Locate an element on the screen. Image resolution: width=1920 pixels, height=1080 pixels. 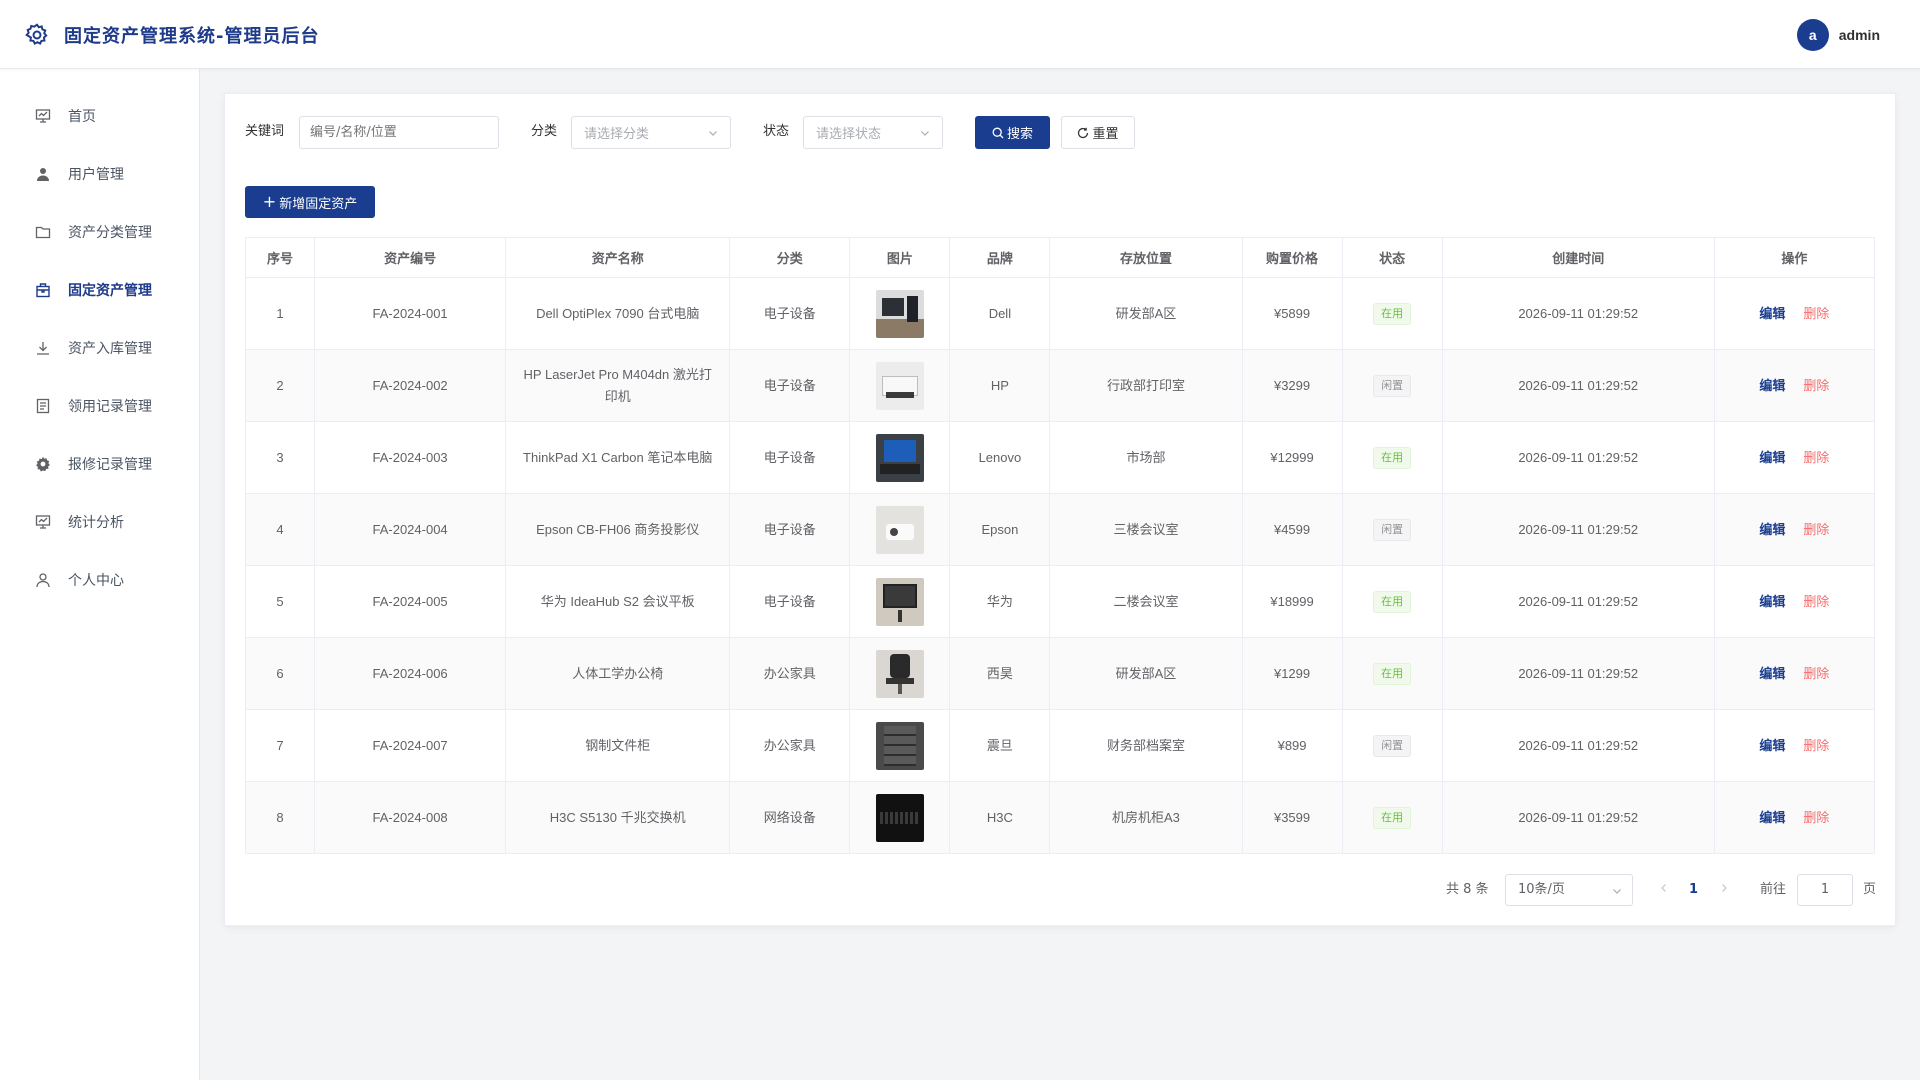
cell-price: ¥899 is located at coordinates (1292, 745).